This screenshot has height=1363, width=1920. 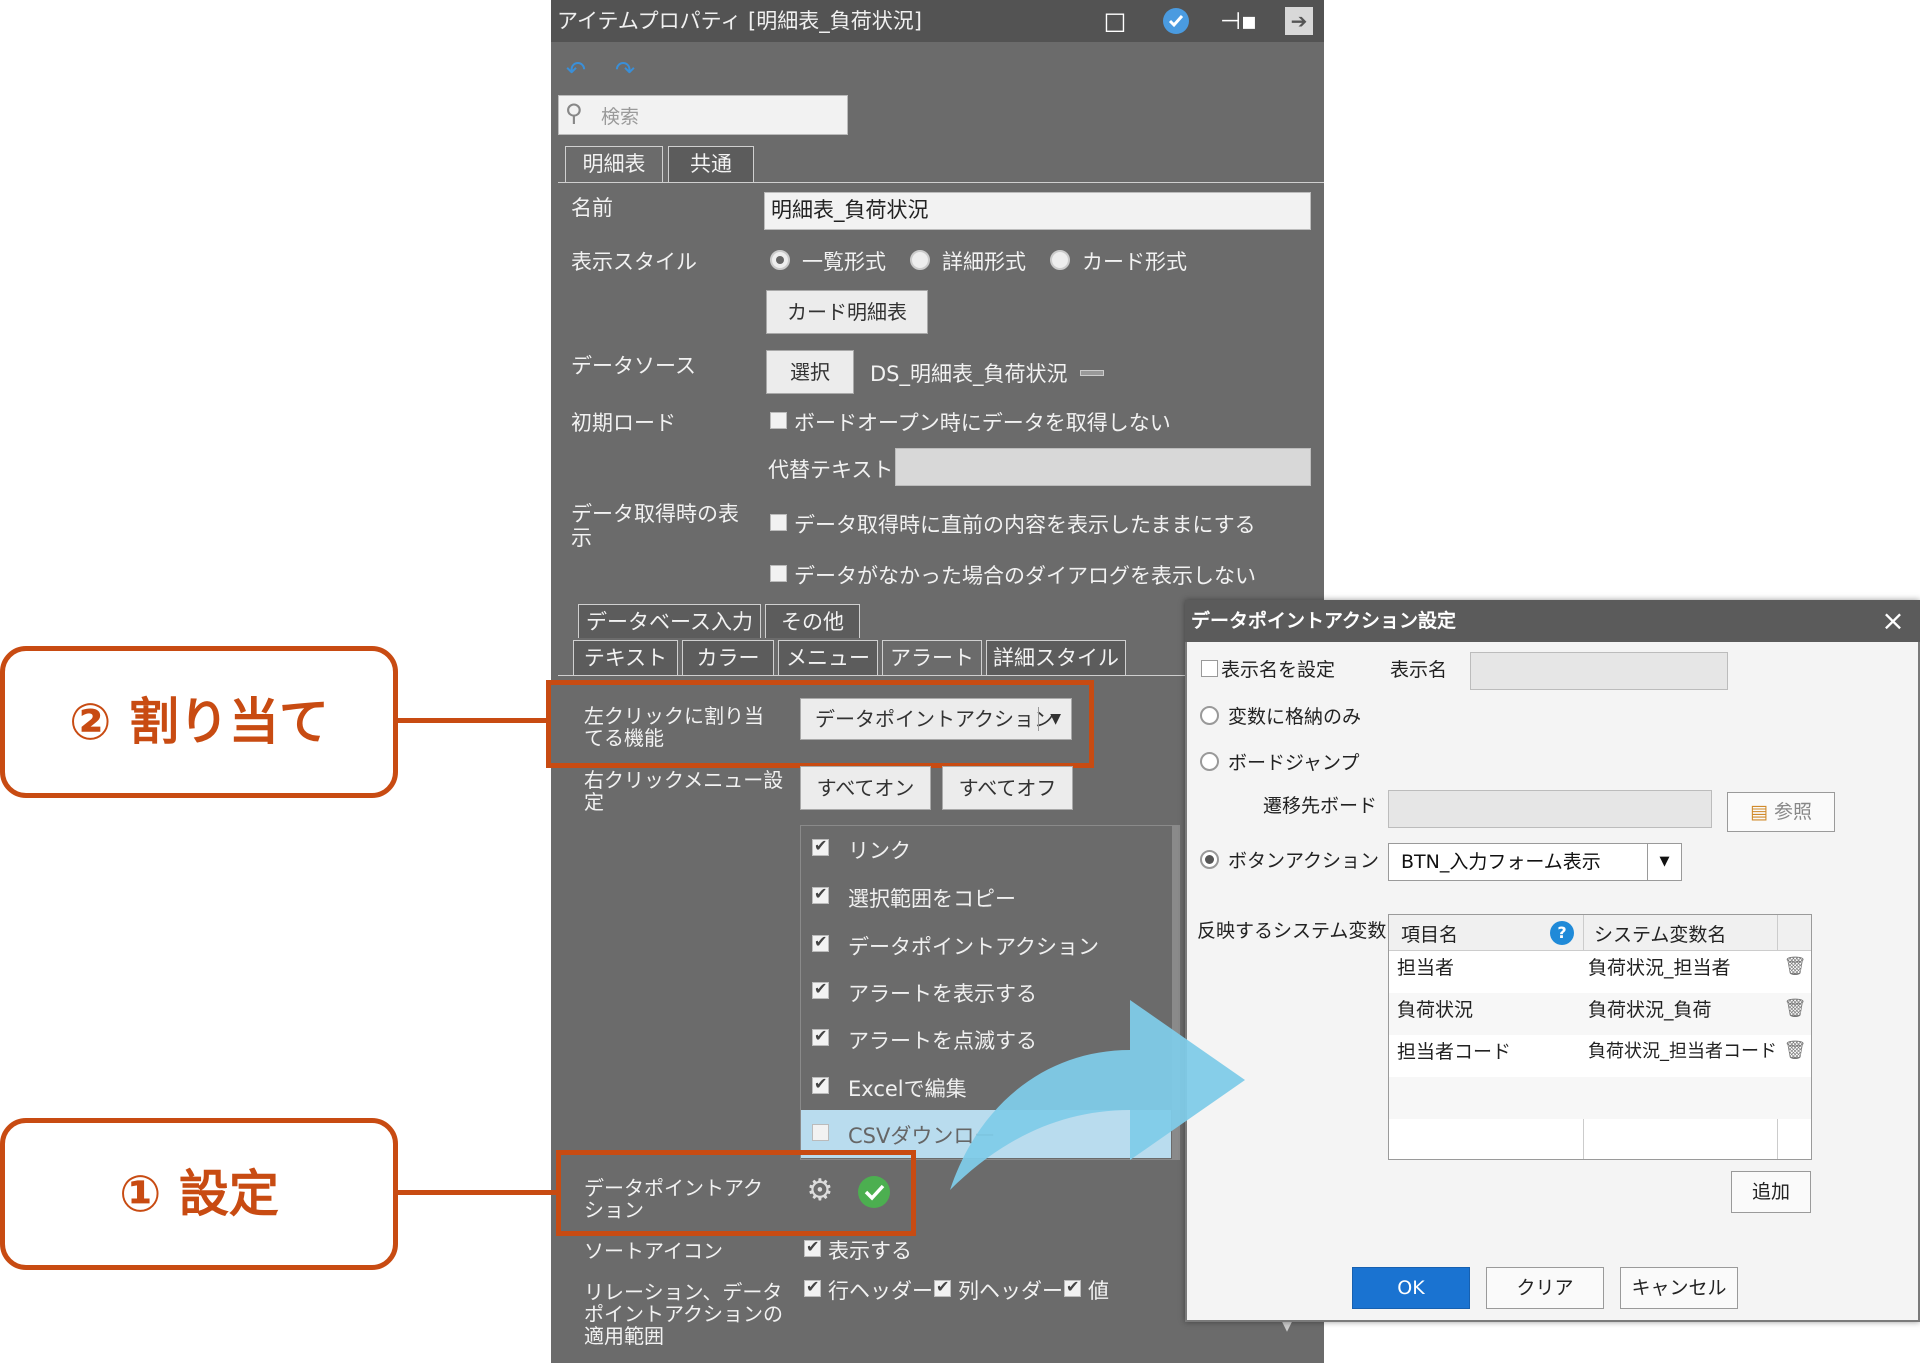 I want to click on tab-common: 共通, so click(x=711, y=164).